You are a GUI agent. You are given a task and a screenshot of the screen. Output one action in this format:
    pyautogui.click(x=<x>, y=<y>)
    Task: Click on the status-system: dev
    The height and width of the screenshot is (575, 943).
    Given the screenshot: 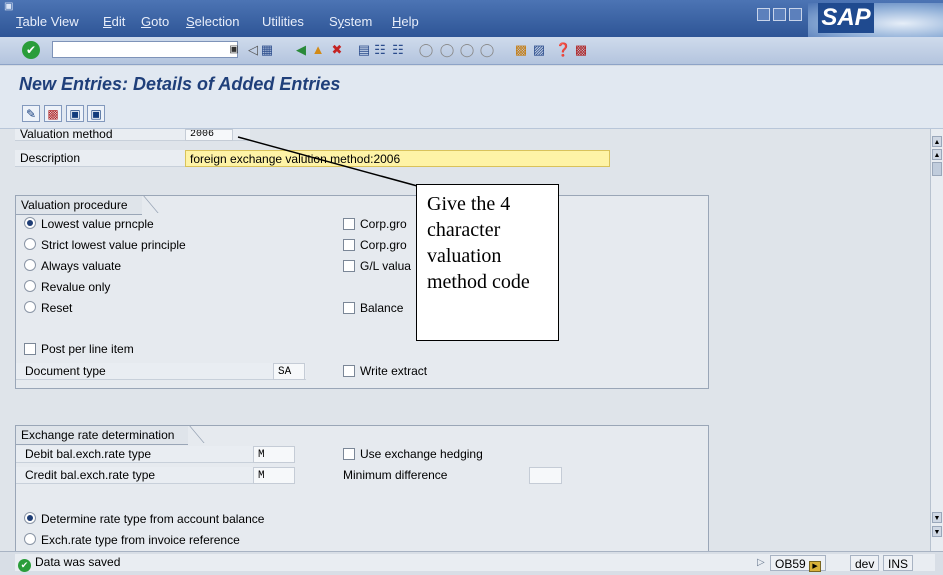 What is the action you would take?
    pyautogui.click(x=865, y=563)
    